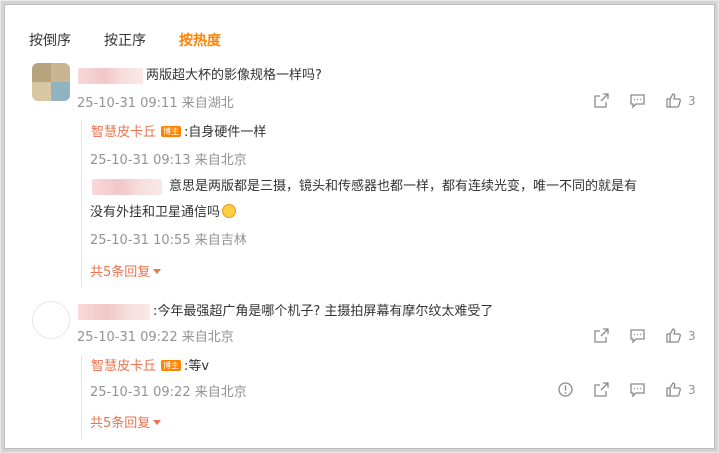 The height and width of the screenshot is (453, 719). I want to click on reply-item: 智慧皮卡丘 博主:自身硬件一样, so click(178, 133).